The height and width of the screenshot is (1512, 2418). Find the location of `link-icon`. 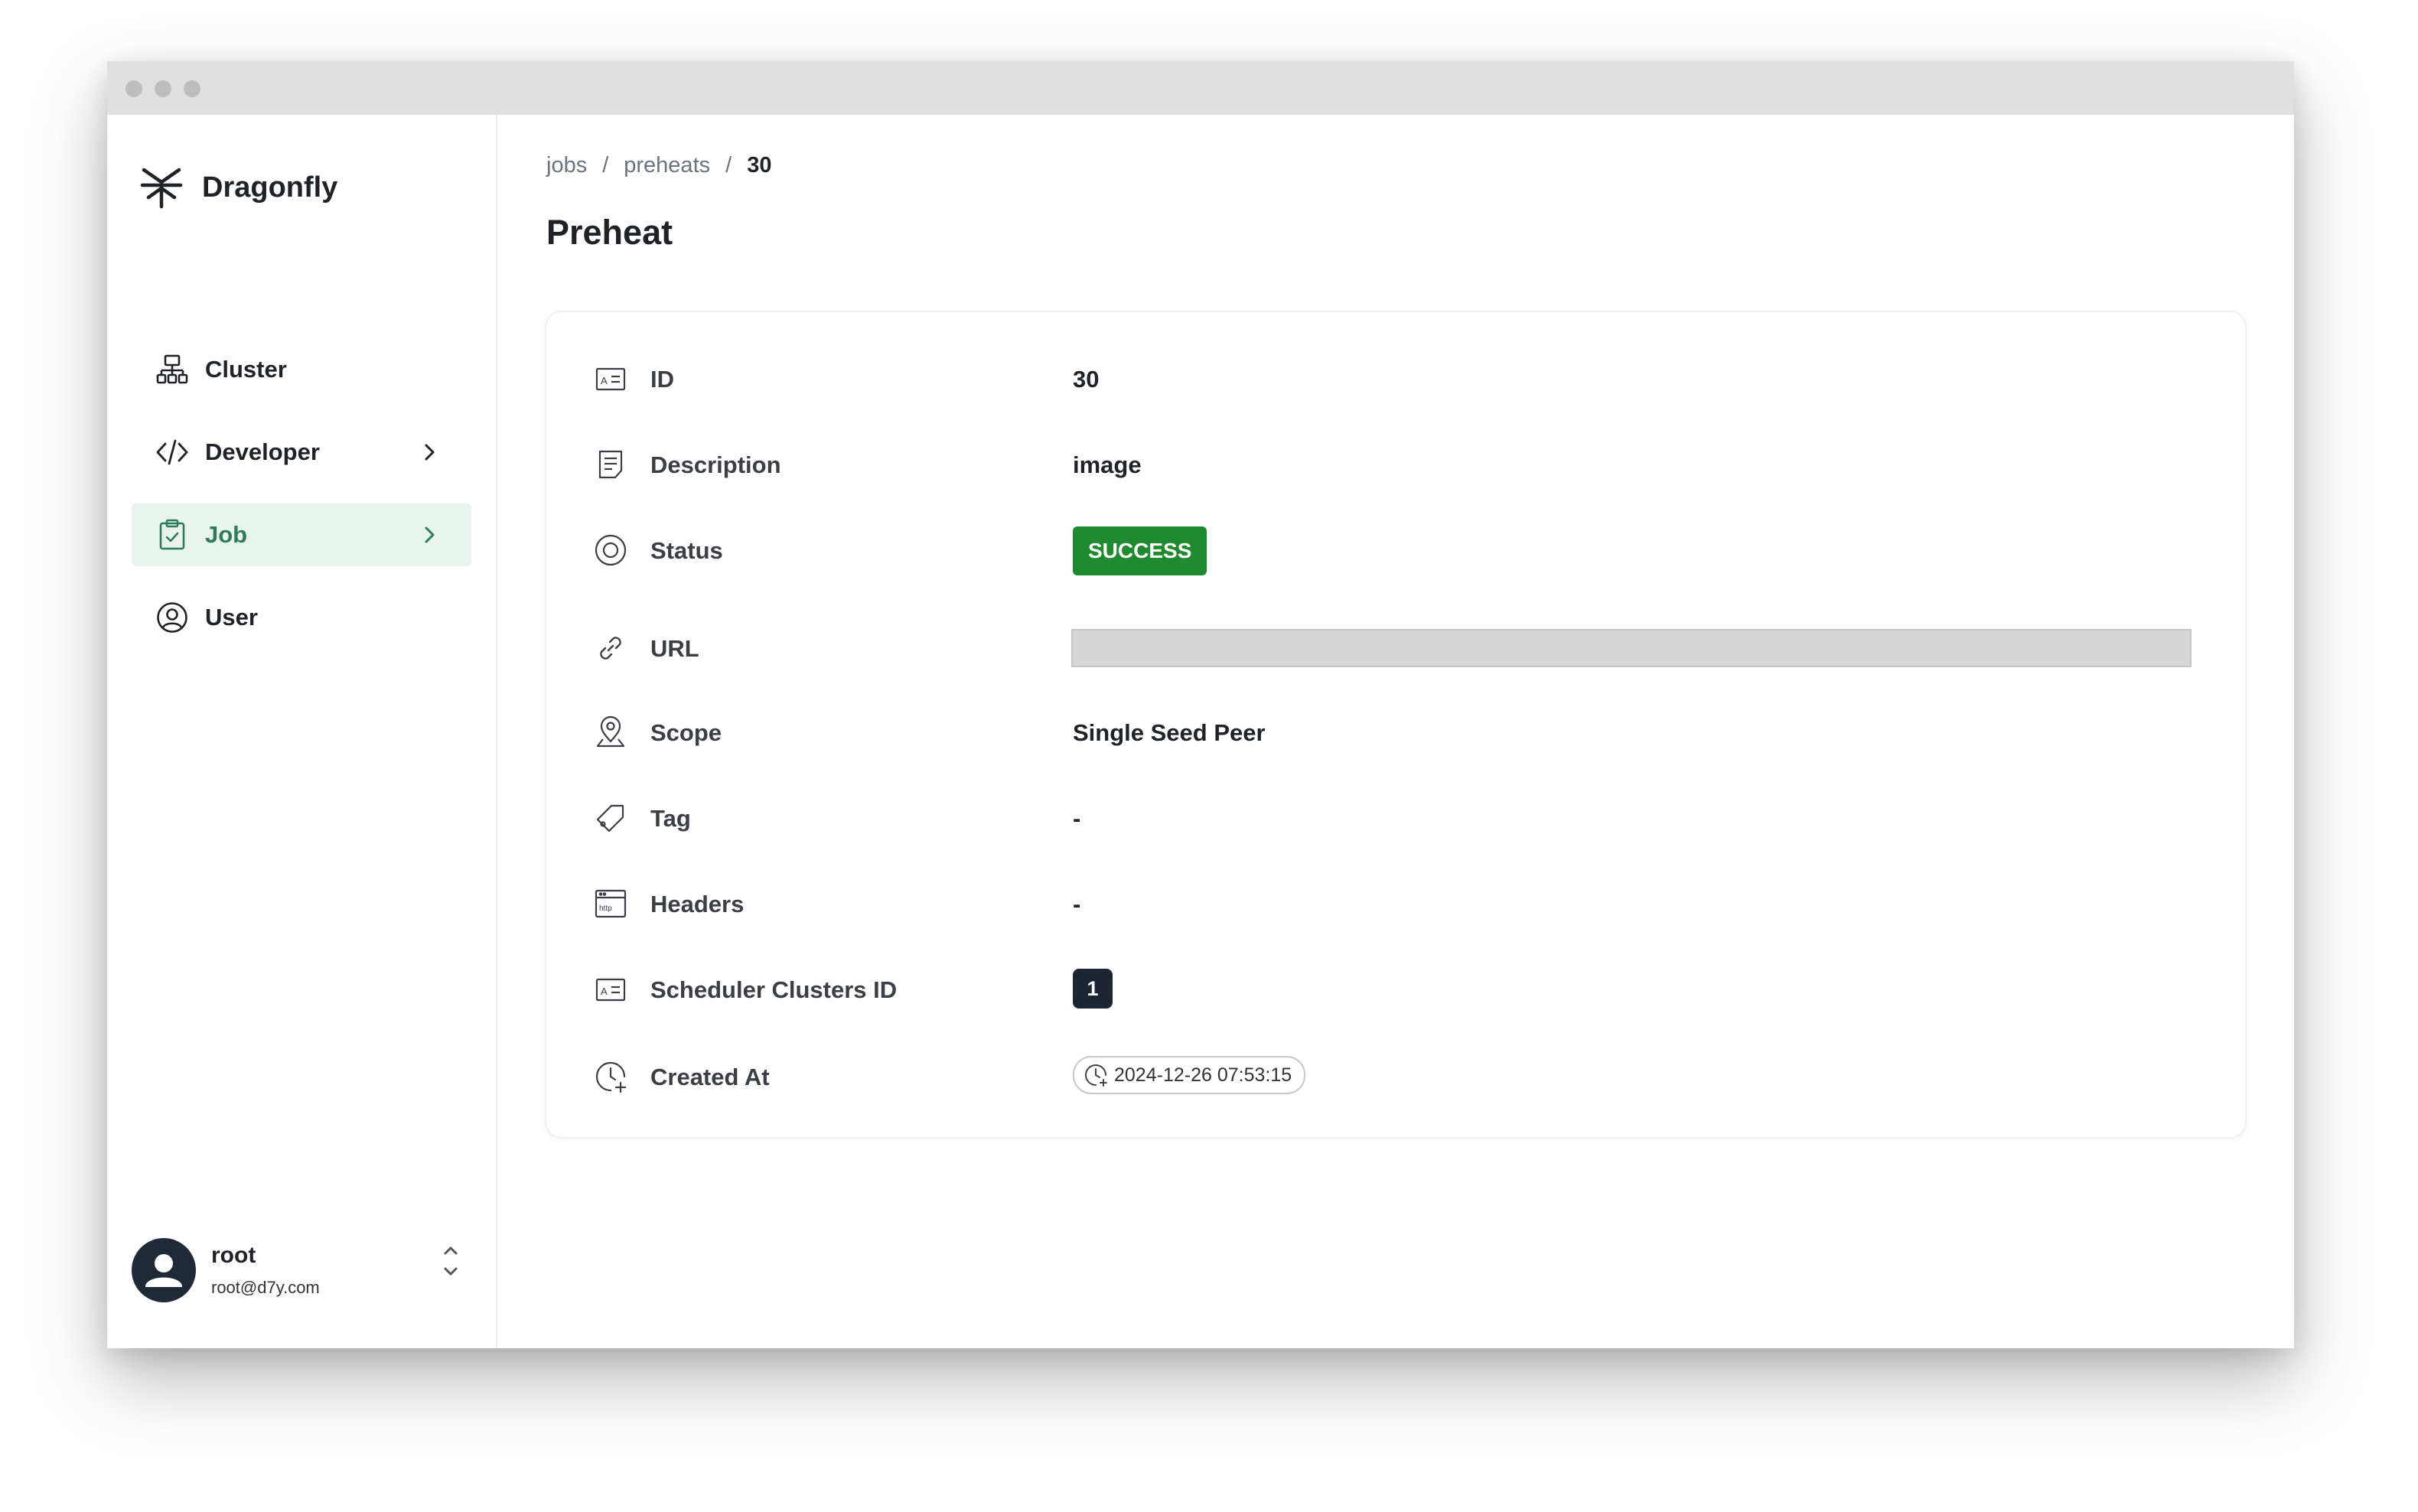

link-icon is located at coordinates (610, 649).